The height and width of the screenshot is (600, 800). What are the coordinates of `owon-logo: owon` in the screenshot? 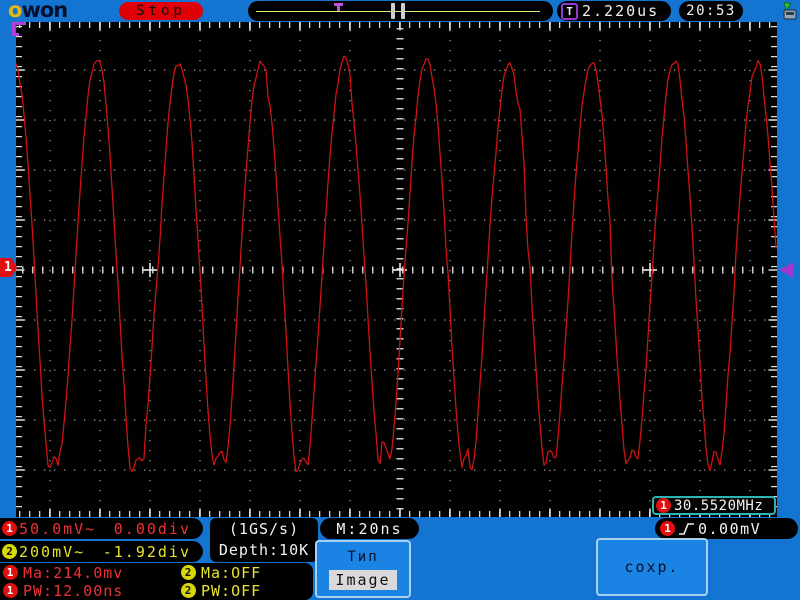 It's located at (38, 11).